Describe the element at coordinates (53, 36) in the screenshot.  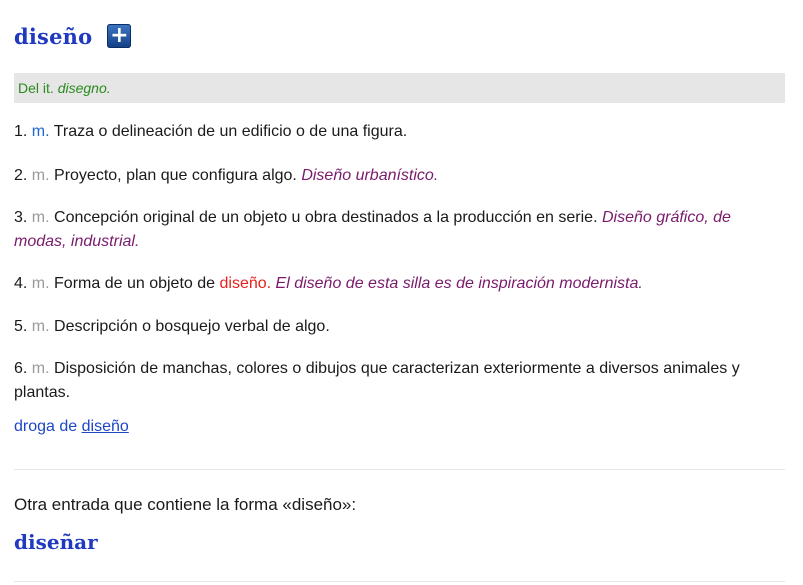
I see `headword: diseño` at that location.